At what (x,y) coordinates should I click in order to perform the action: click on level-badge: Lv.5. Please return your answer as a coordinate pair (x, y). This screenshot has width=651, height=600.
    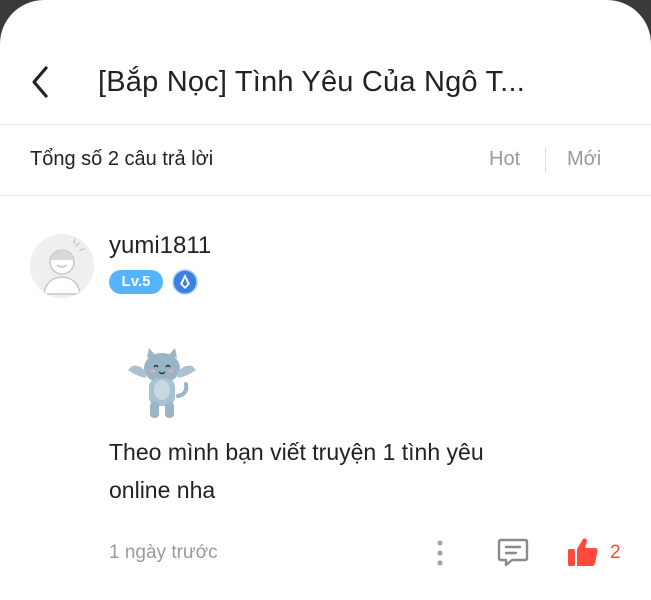
    Looking at the image, I should click on (136, 282).